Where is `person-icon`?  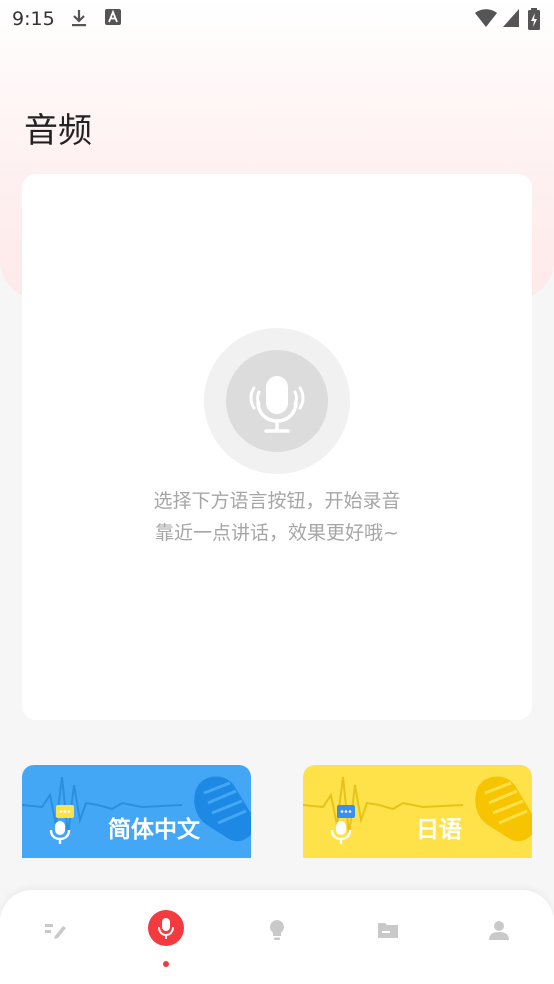 person-icon is located at coordinates (499, 930).